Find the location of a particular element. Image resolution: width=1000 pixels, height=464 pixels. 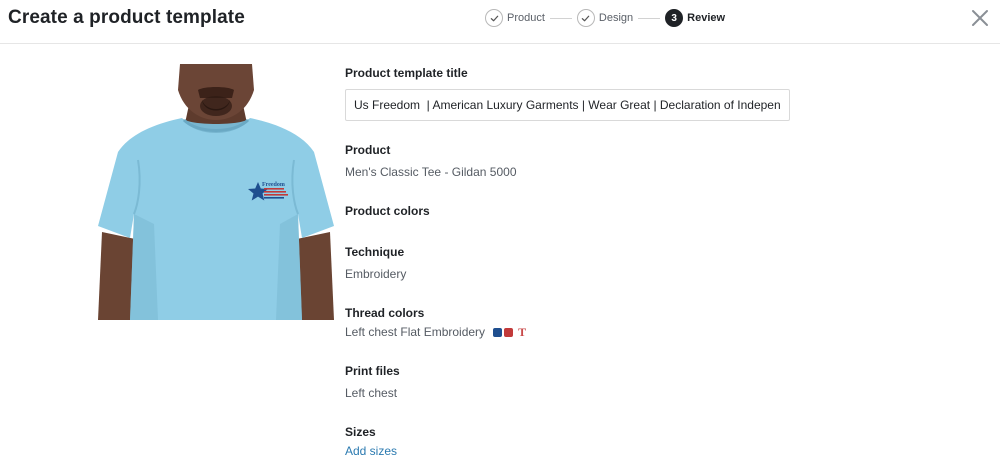

product-value: Men's Classic Tee - Gildan 5000 is located at coordinates (431, 172).